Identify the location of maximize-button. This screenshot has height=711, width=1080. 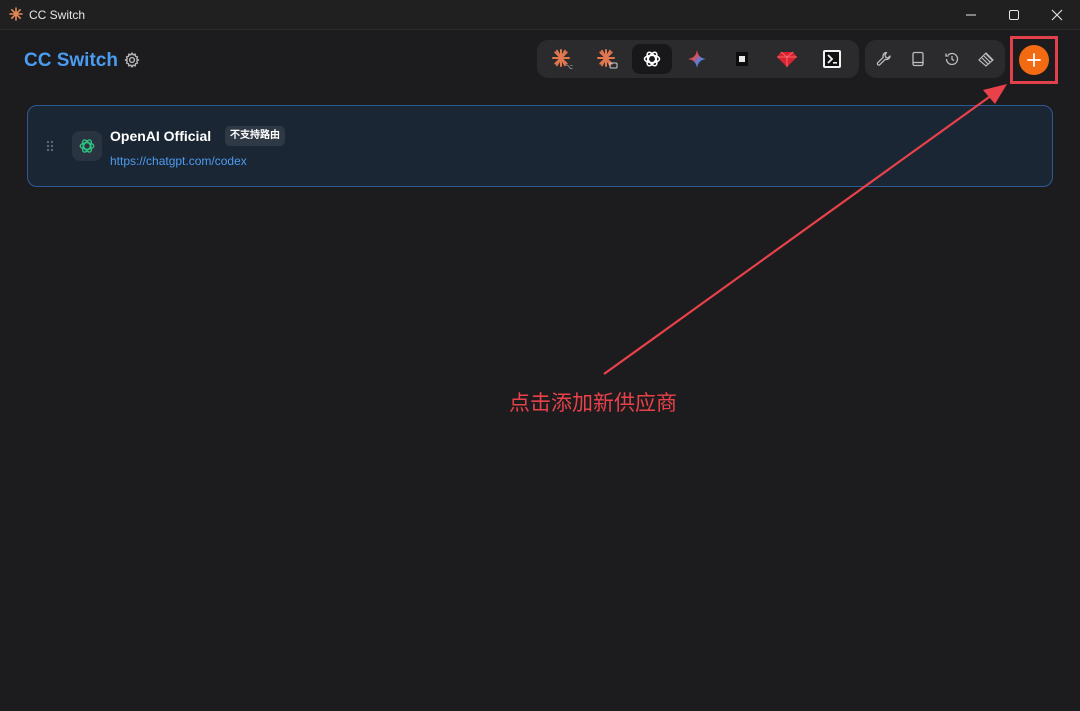
(1014, 15).